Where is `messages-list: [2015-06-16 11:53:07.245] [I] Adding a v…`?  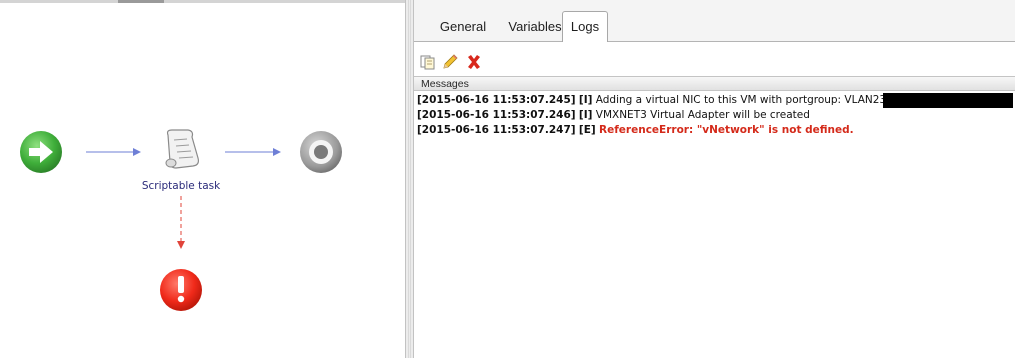
messages-list: [2015-06-16 11:53:07.245] [I] Adding a v… is located at coordinates (714, 115).